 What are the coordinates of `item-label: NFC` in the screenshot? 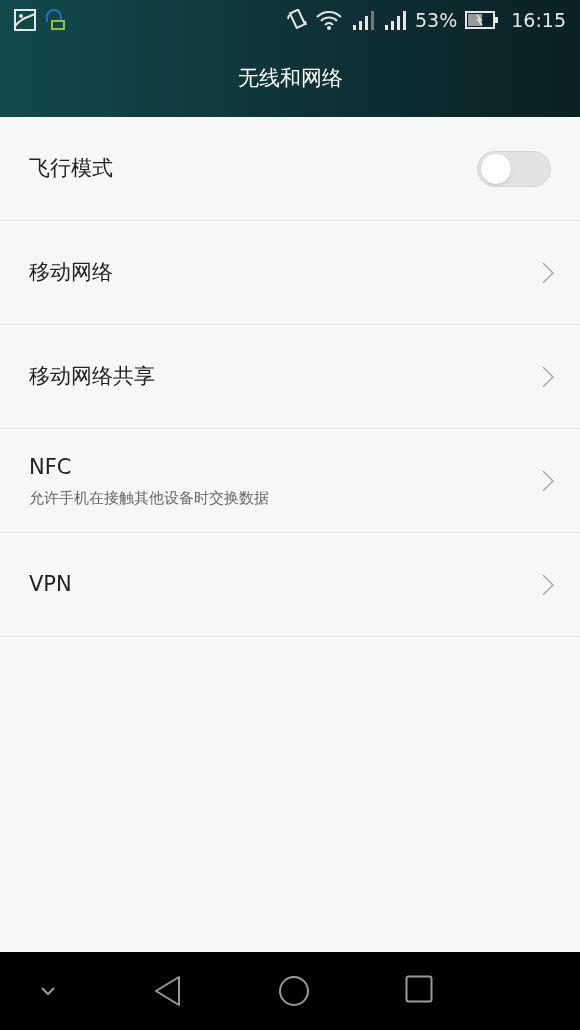 It's located at (51, 467).